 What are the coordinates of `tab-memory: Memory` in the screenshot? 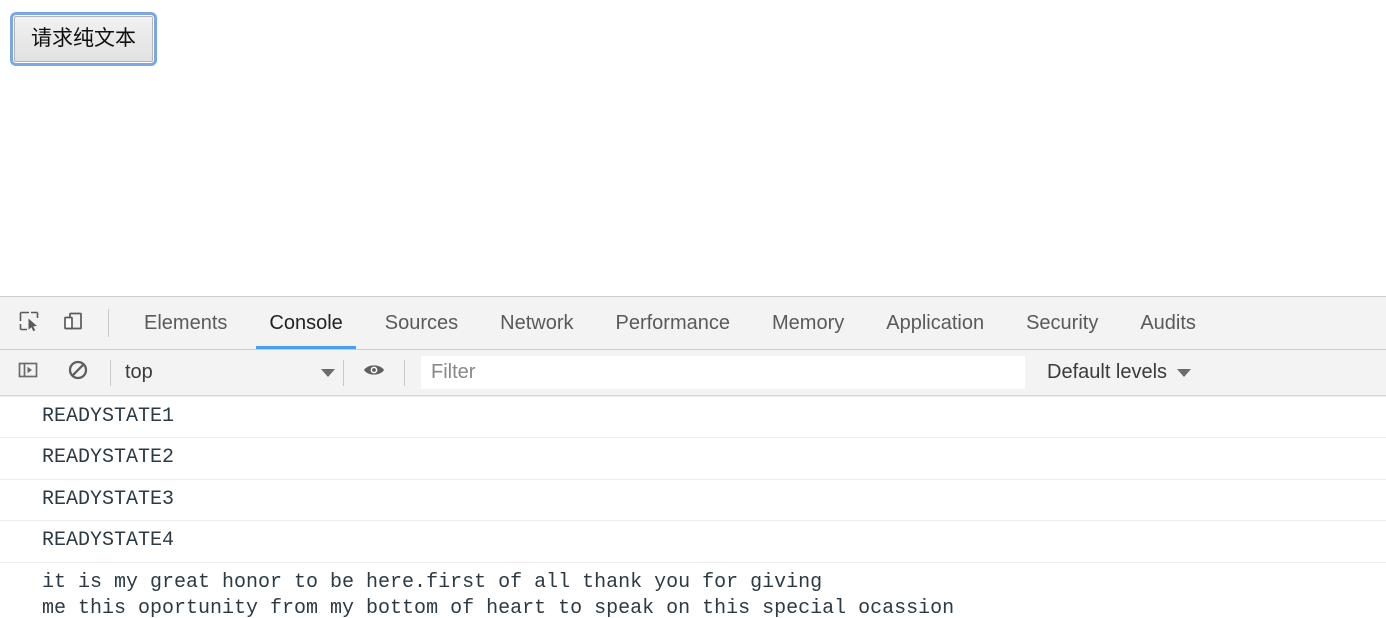 It's located at (808, 323).